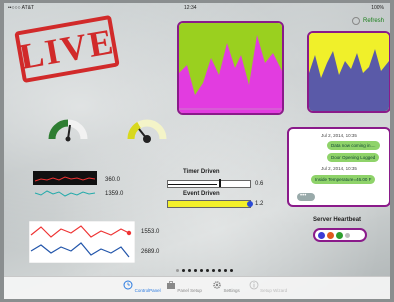  What do you see at coordinates (377, 8) in the screenshot?
I see `battery-label: 100%` at bounding box center [377, 8].